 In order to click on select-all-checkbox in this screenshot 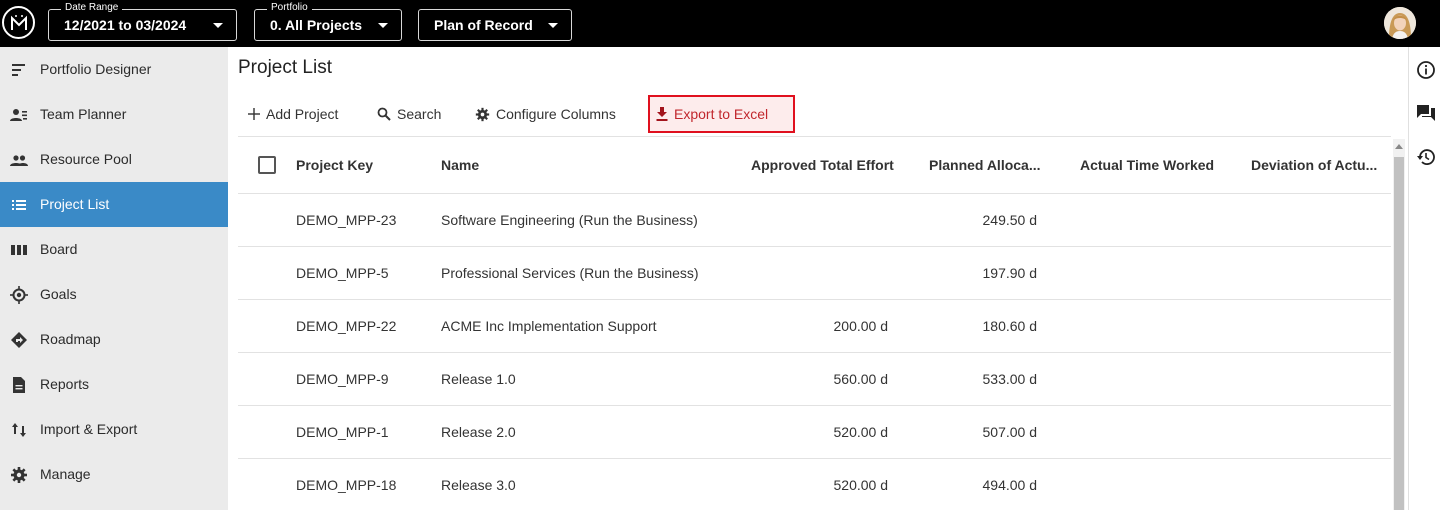, I will do `click(267, 165)`.